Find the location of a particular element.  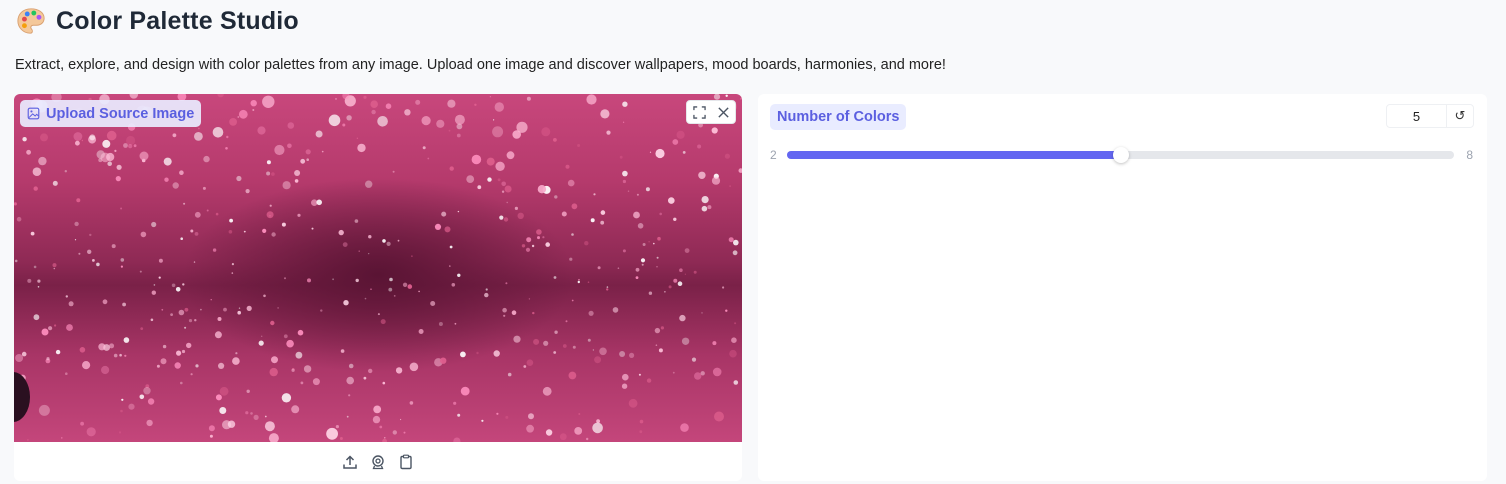

upload-label-text: Upload Source Image is located at coordinates (120, 113).